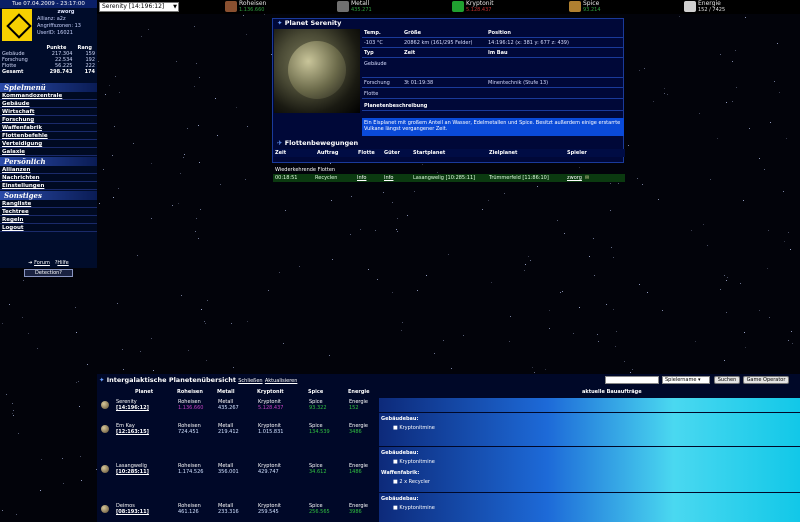  I want to click on forschung-time: 3t 01:19:38, so click(419, 83).